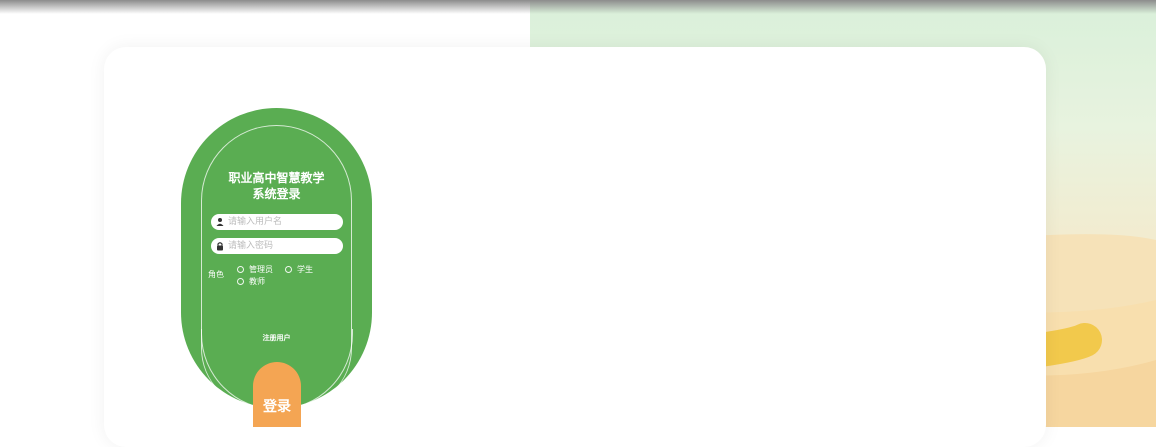 The image size is (1156, 447). I want to click on login-title: 职业高中智慧教学 系统登录, so click(276, 186).